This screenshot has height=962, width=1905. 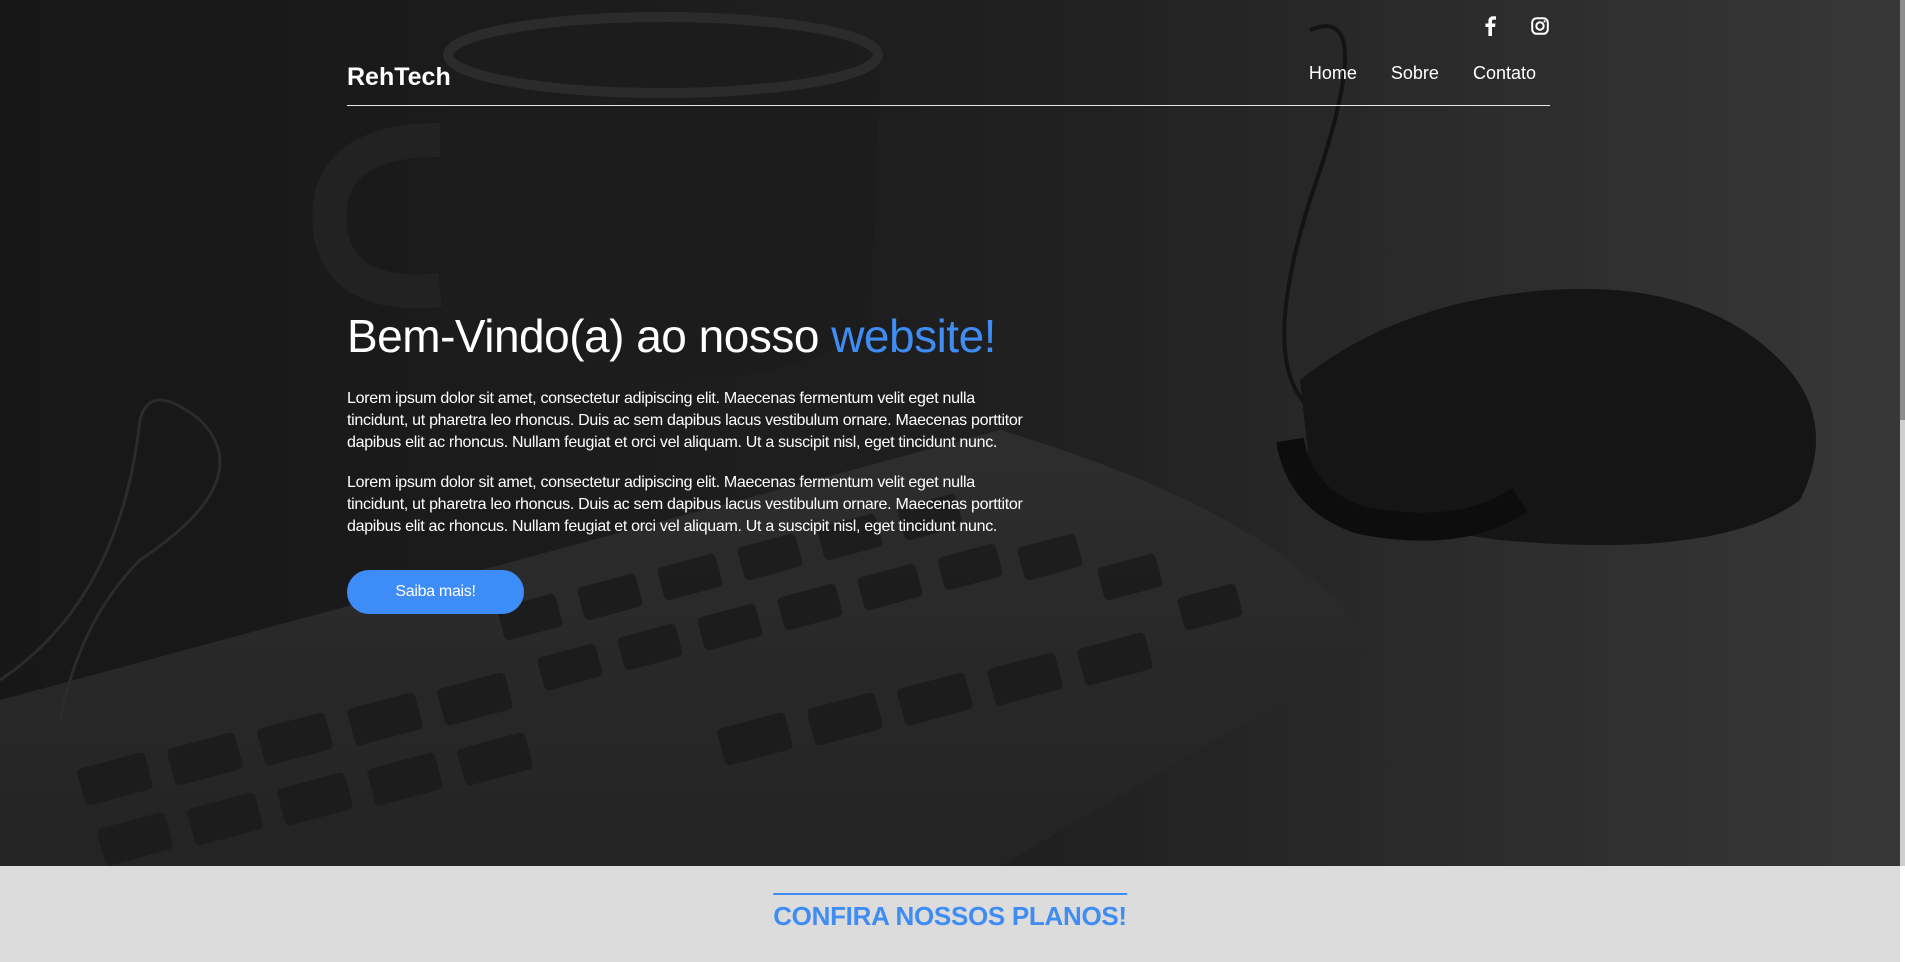 What do you see at coordinates (913, 336) in the screenshot?
I see `hero-title-accent: website!` at bounding box center [913, 336].